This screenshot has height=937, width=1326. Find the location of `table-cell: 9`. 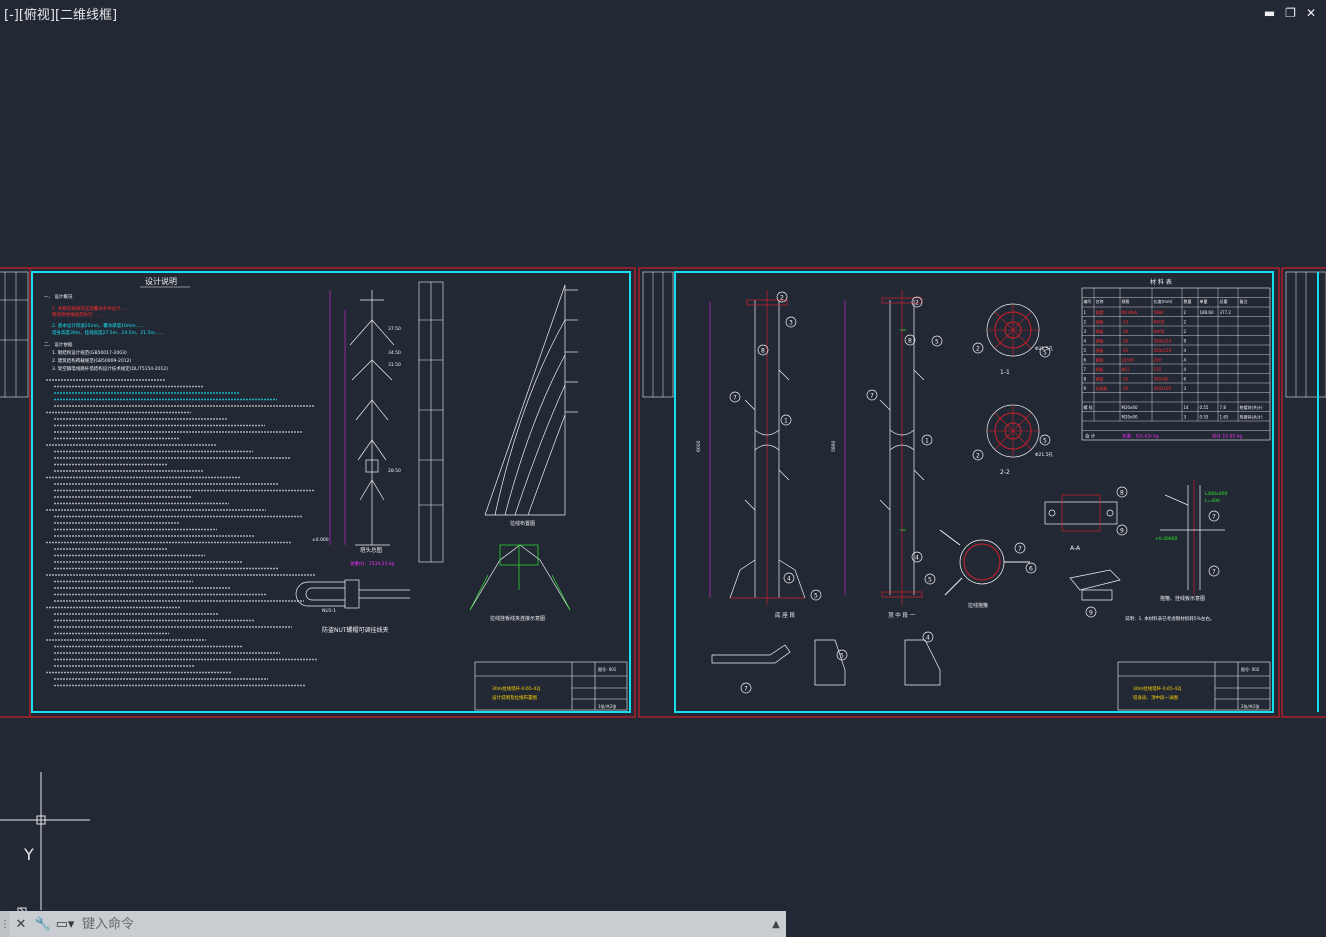

table-cell: 9 is located at coordinates (1085, 388).